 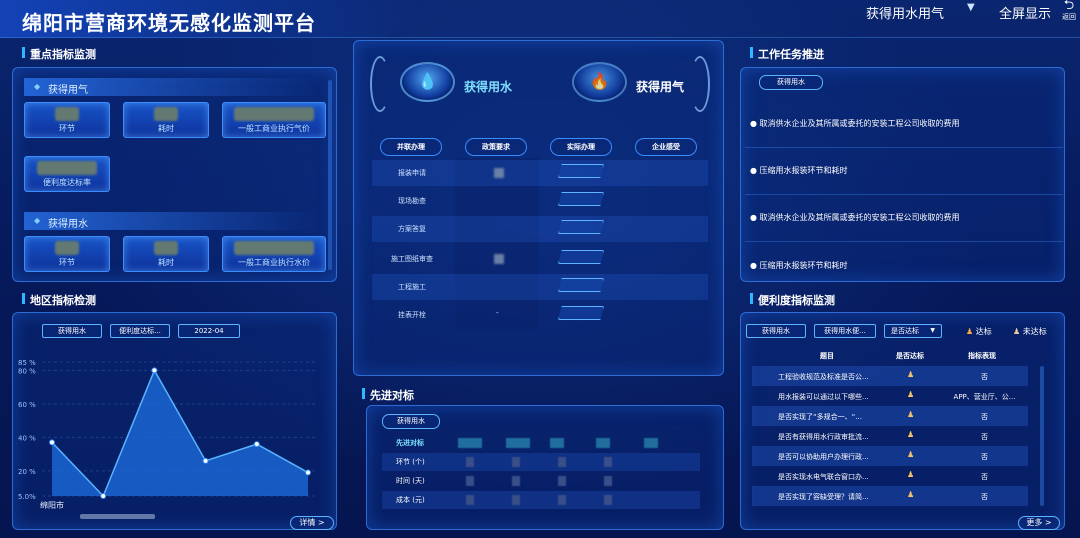 What do you see at coordinates (412, 287) in the screenshot?
I see `process-name: 工程施工` at bounding box center [412, 287].